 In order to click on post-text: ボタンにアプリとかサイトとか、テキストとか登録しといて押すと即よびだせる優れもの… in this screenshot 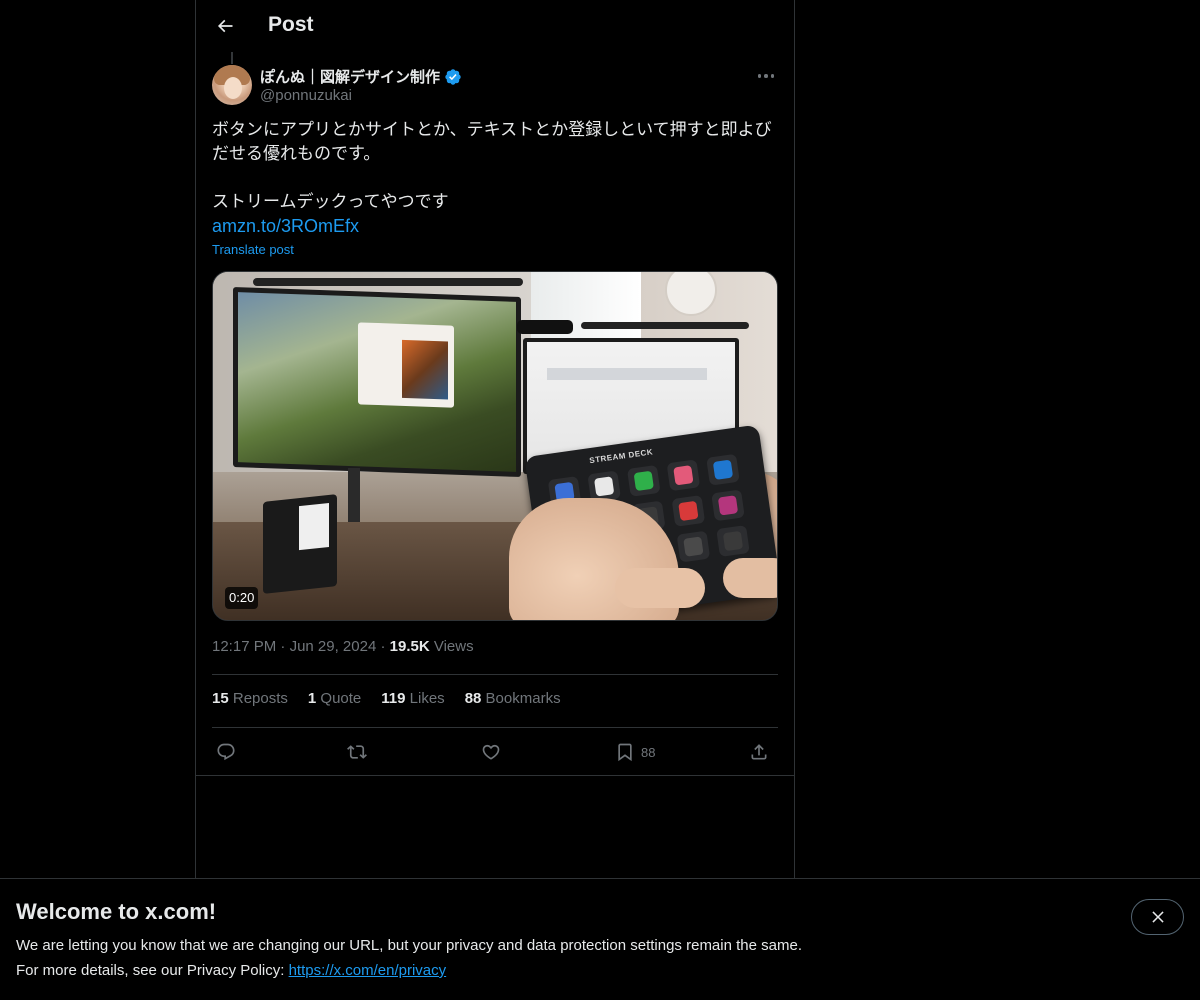, I will do `click(495, 178)`.